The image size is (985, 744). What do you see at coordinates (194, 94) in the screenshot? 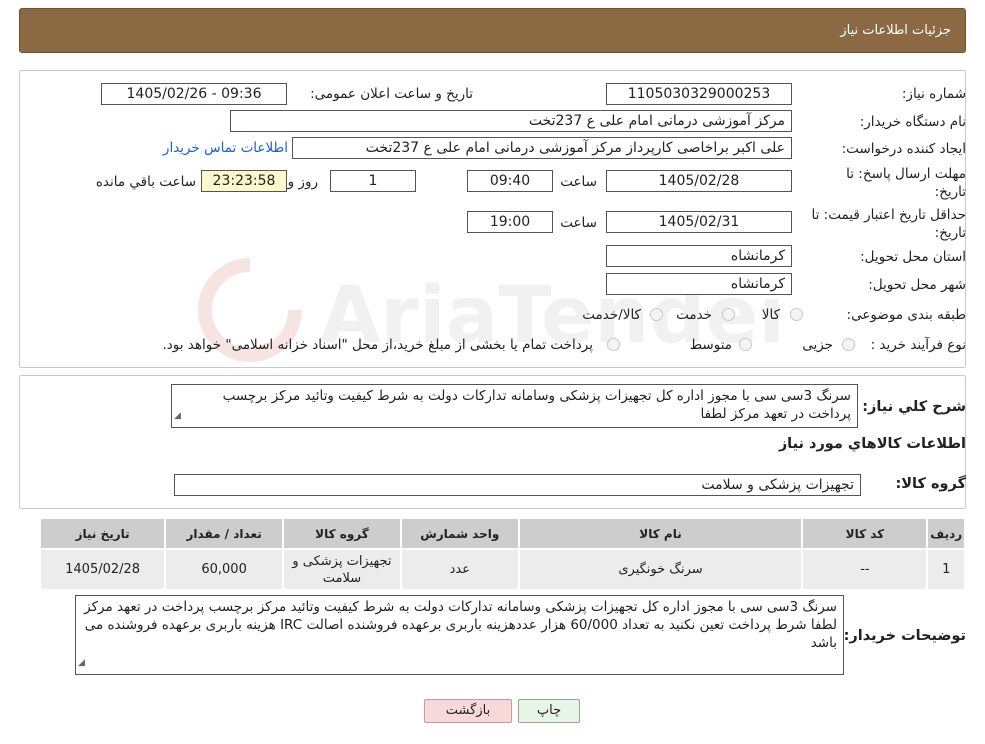
I see `announce-field: 1405/02/26 - 09:36` at bounding box center [194, 94].